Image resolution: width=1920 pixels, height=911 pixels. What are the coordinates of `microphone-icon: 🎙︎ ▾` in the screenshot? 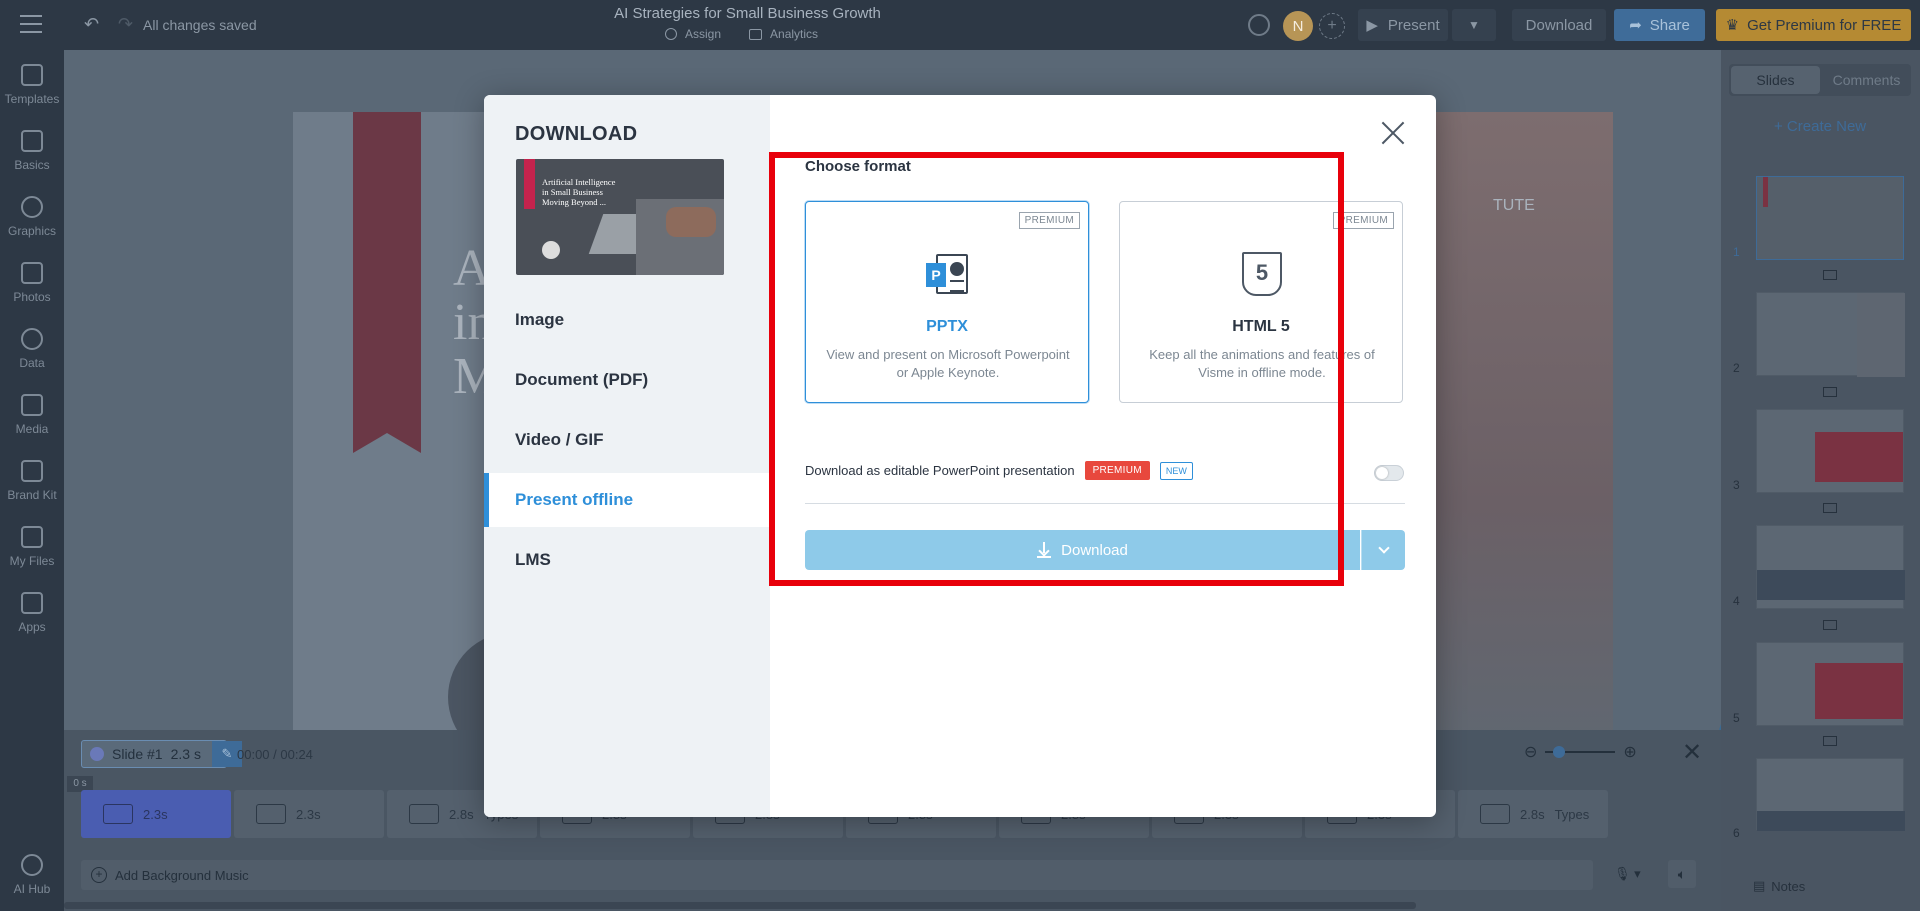 It's located at (1627, 874).